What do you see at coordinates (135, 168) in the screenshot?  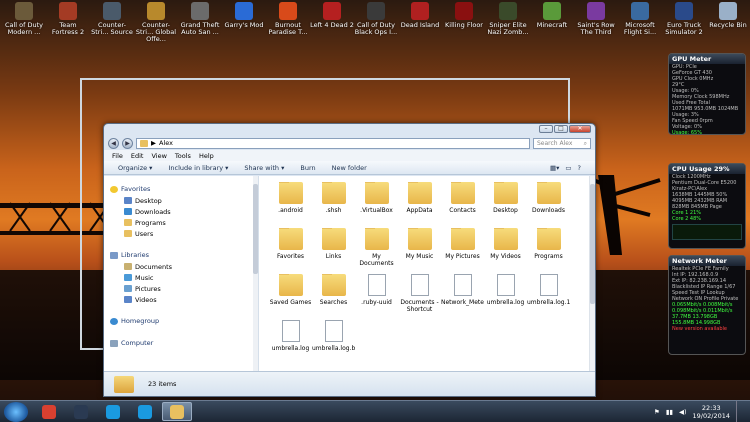 I see `toolbar-button: Organize ▾` at bounding box center [135, 168].